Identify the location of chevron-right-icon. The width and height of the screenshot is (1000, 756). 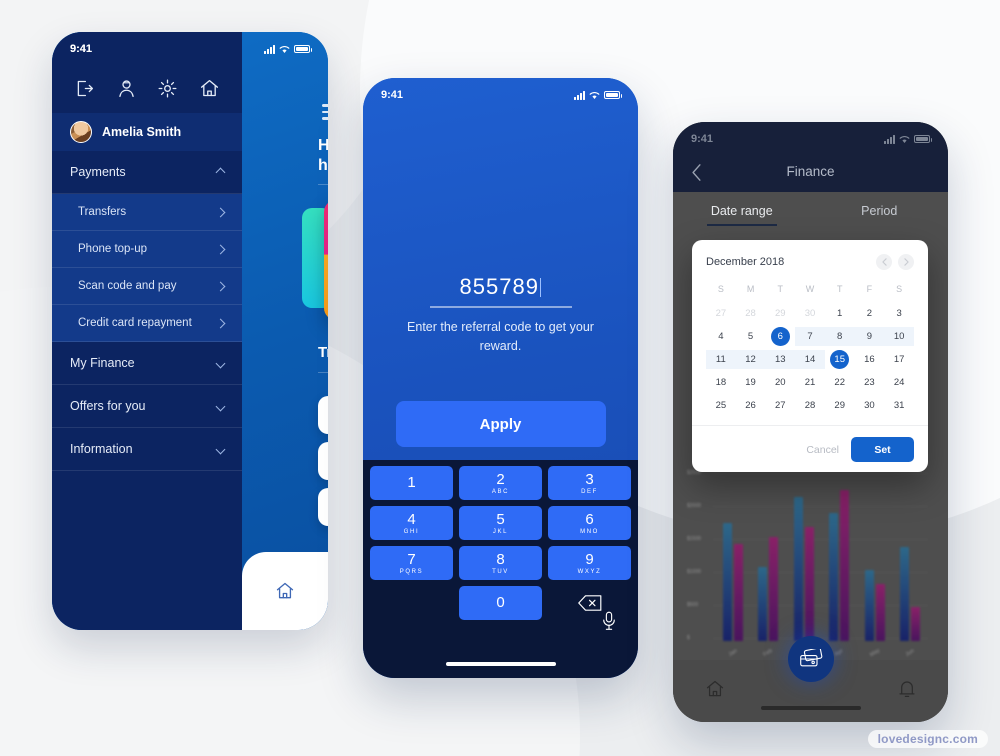
(906, 262).